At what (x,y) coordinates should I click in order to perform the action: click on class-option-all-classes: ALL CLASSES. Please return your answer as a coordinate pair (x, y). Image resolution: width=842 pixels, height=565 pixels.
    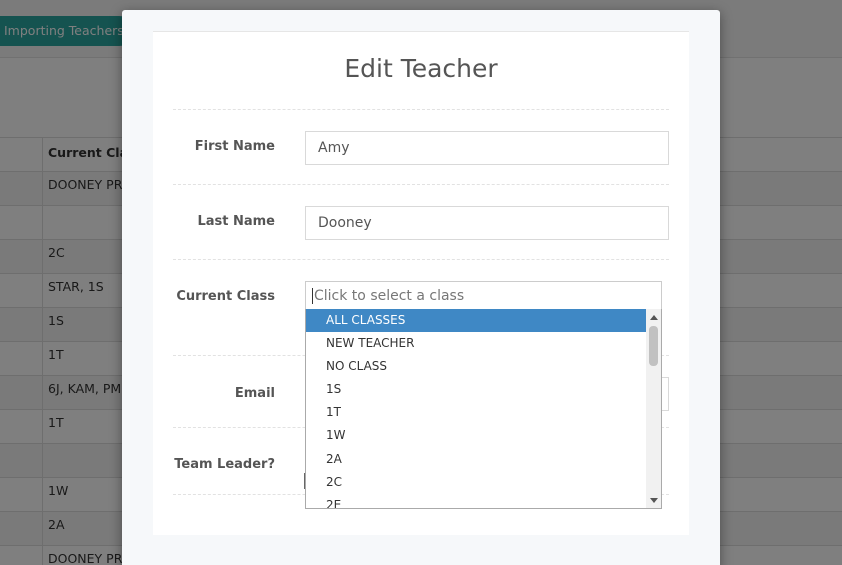
    Looking at the image, I should click on (476, 321).